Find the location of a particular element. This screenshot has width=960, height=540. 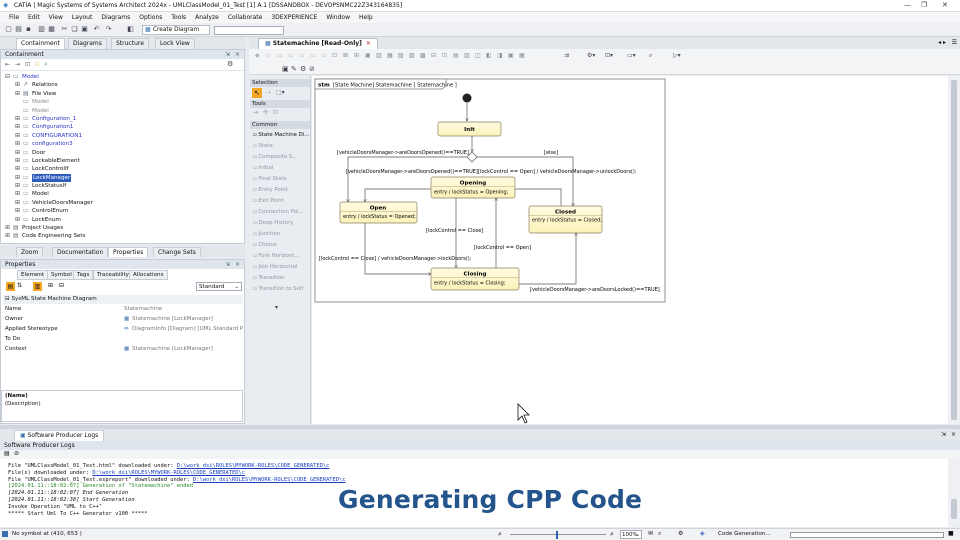

diagram-tool-icon: ⌕ is located at coordinates (650, 56).